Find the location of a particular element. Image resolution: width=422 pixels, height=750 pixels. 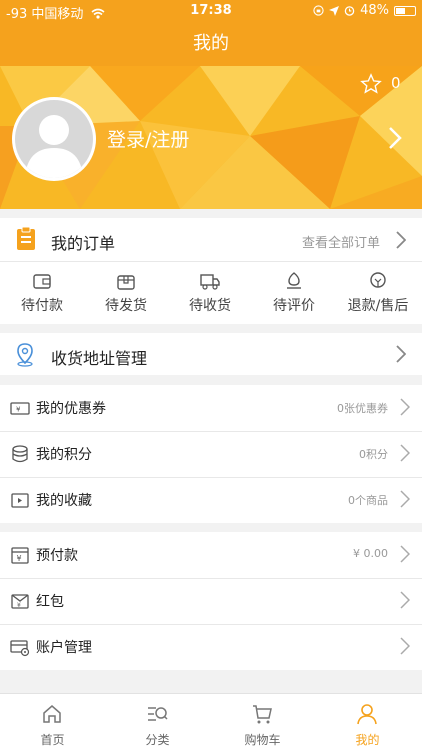

red-packet-label: 红包 is located at coordinates (50, 602).